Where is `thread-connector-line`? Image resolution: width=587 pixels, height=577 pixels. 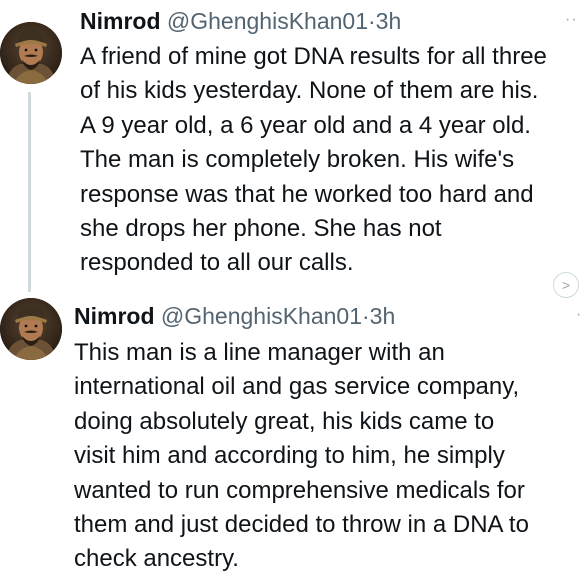
thread-connector-line is located at coordinates (29, 192).